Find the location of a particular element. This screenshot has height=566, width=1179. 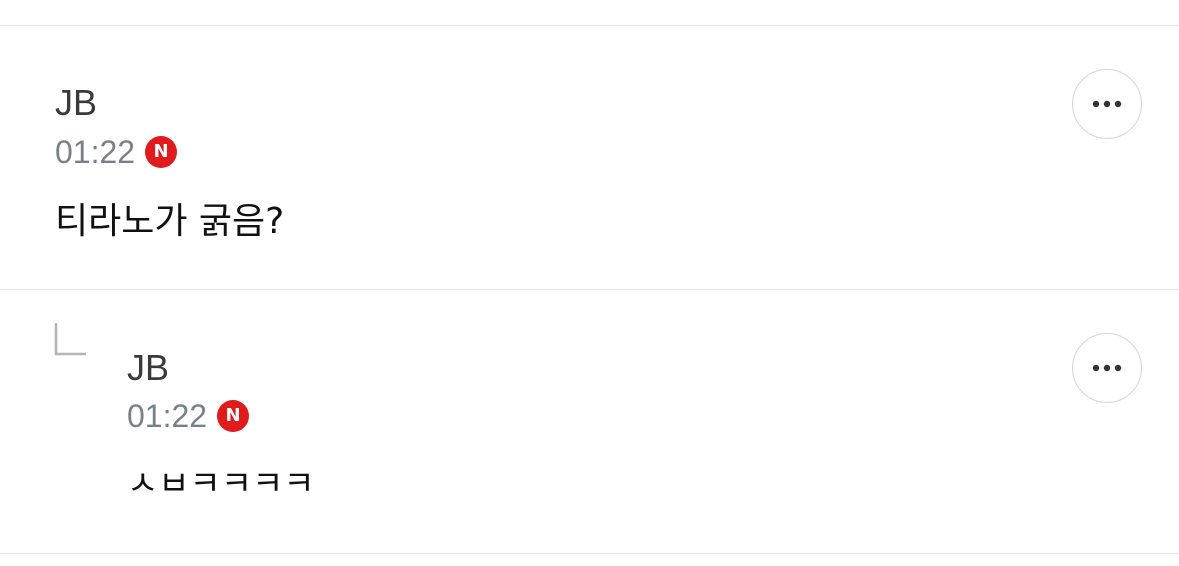

reply-arrow-icon is located at coordinates (70, 339).